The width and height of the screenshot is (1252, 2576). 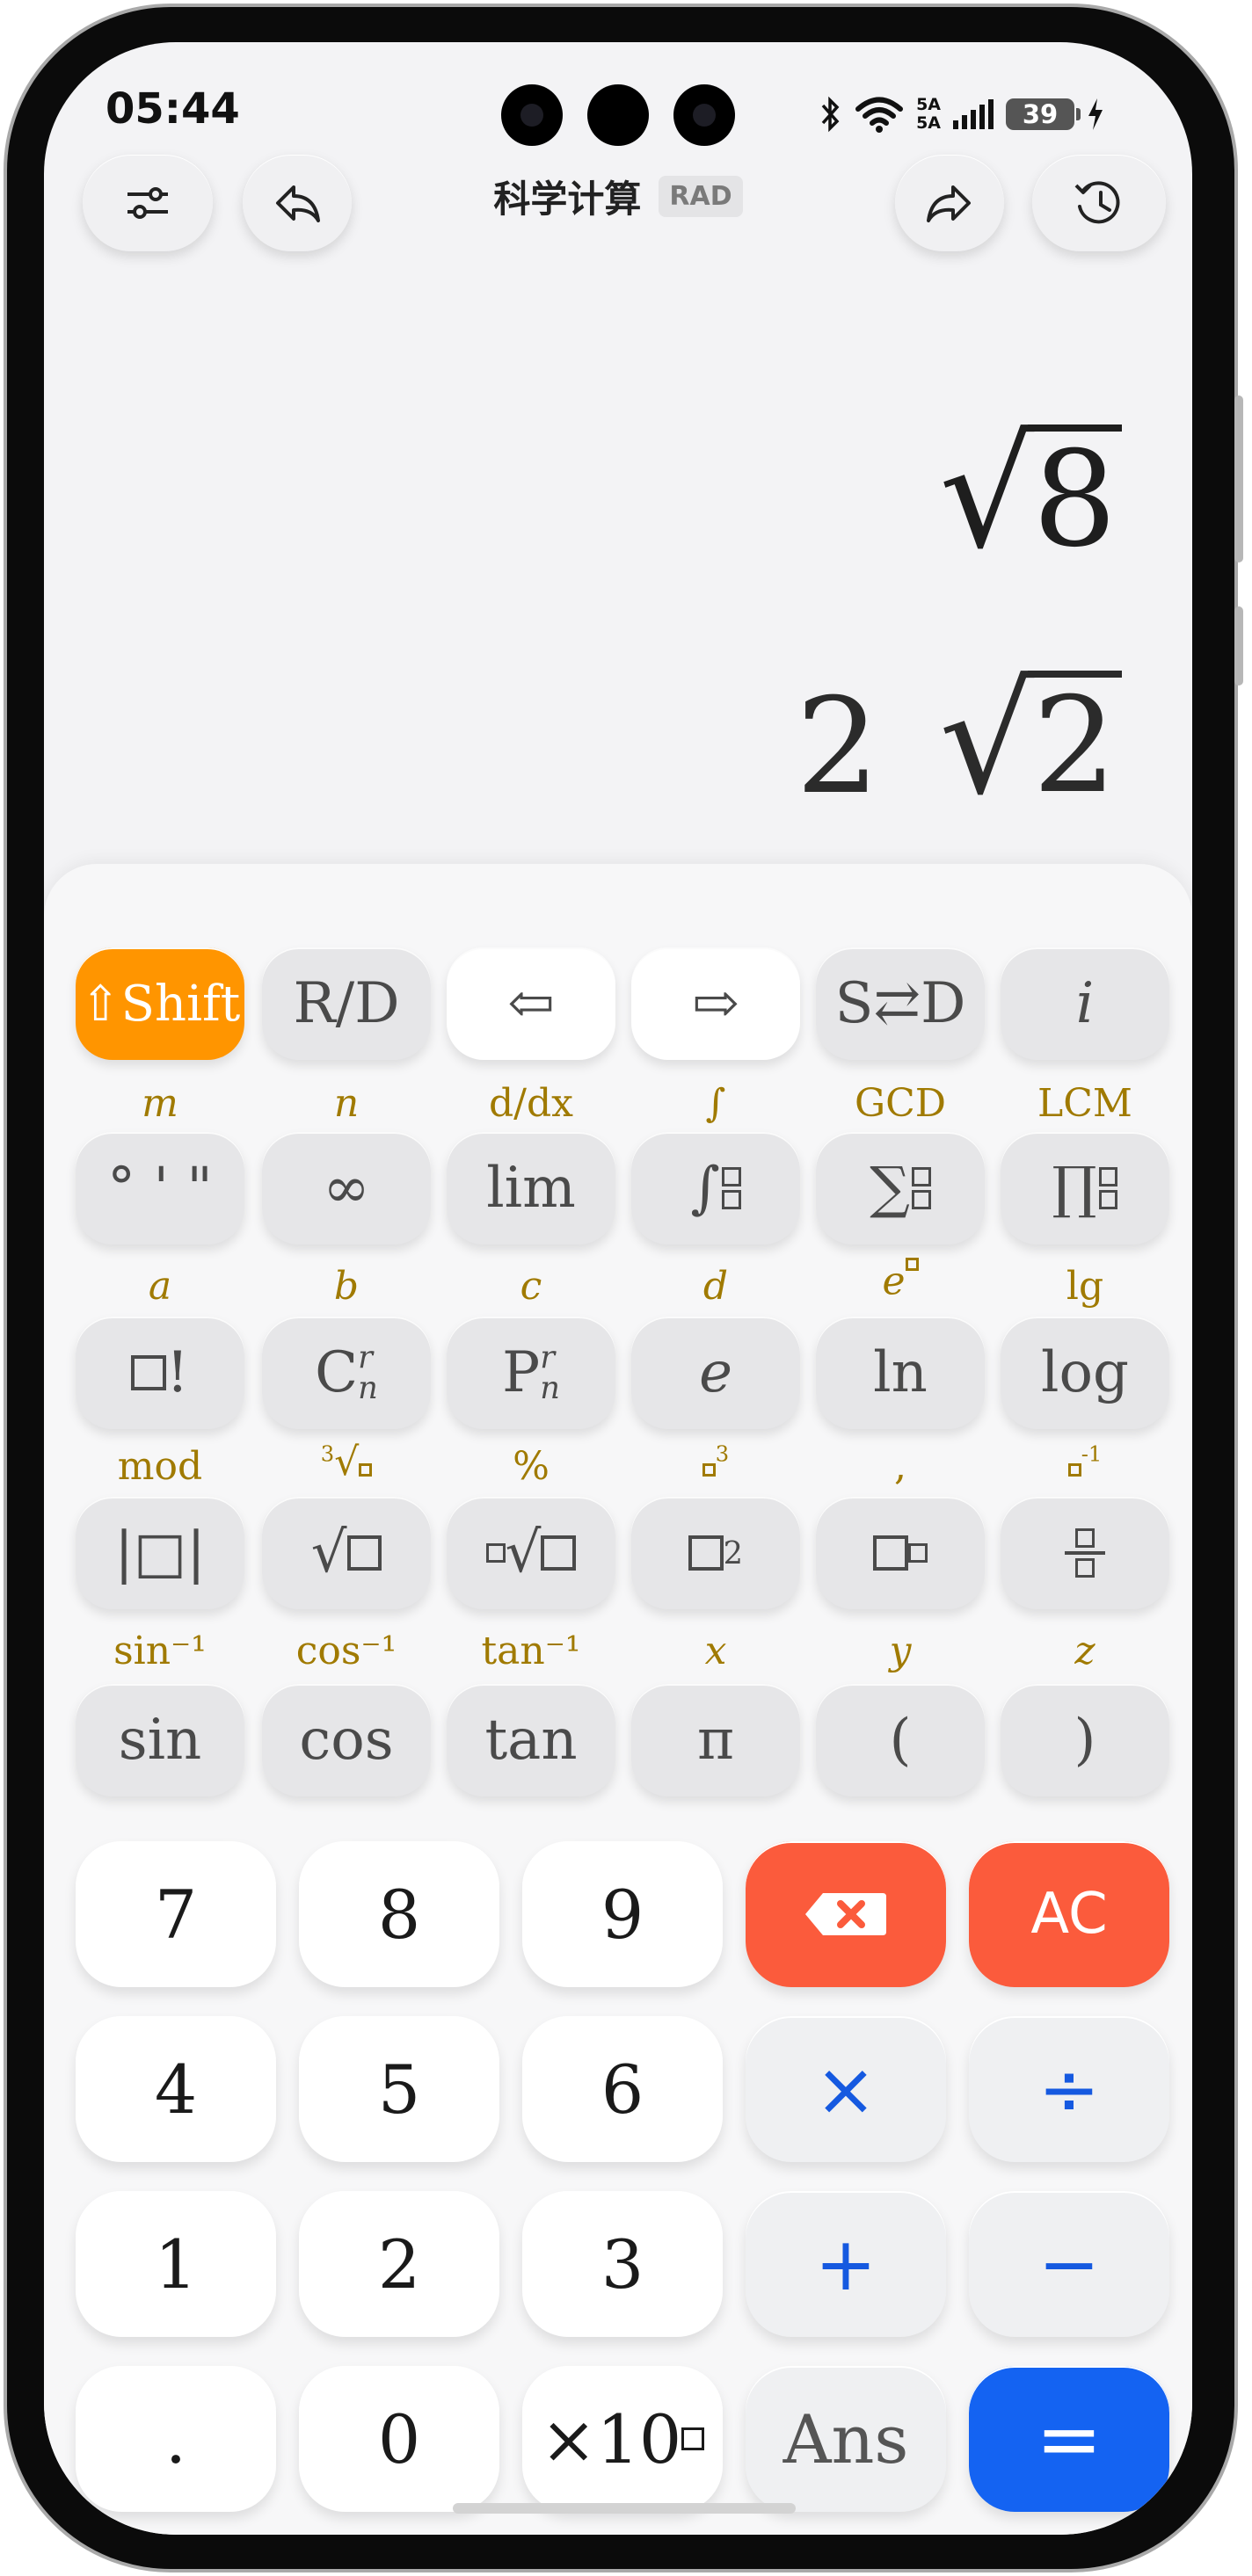 What do you see at coordinates (846, 2089) in the screenshot?
I see `multiply-key: ×` at bounding box center [846, 2089].